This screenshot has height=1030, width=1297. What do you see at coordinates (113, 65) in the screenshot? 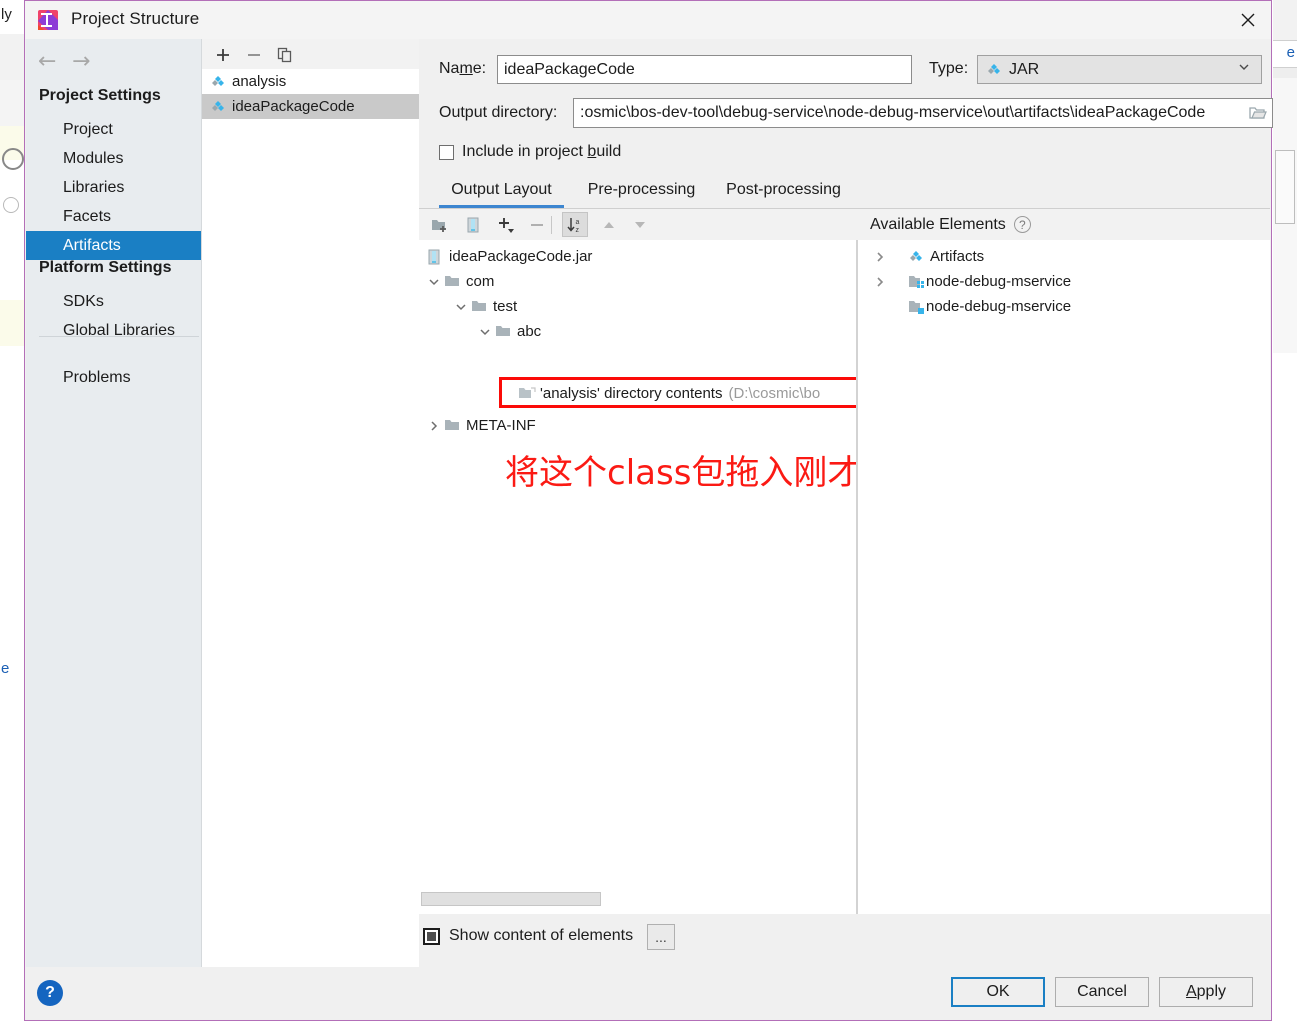
I see `navigation-arrows: ← →` at bounding box center [113, 65].